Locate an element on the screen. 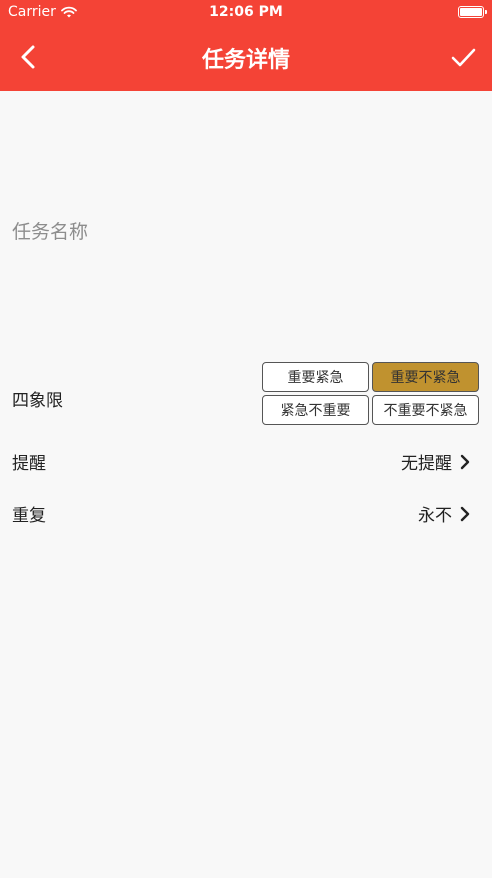 The width and height of the screenshot is (492, 878). reminder-selector: 无提醒 is located at coordinates (435, 461).